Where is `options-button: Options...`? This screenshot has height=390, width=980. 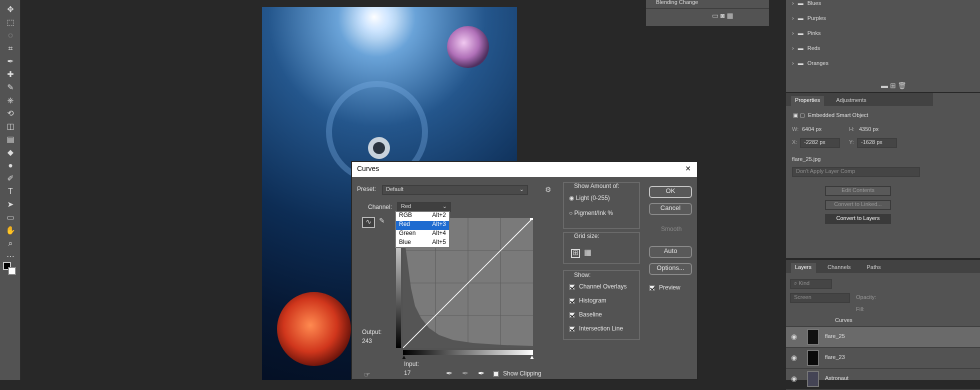
options-button: Options... is located at coordinates (670, 269).